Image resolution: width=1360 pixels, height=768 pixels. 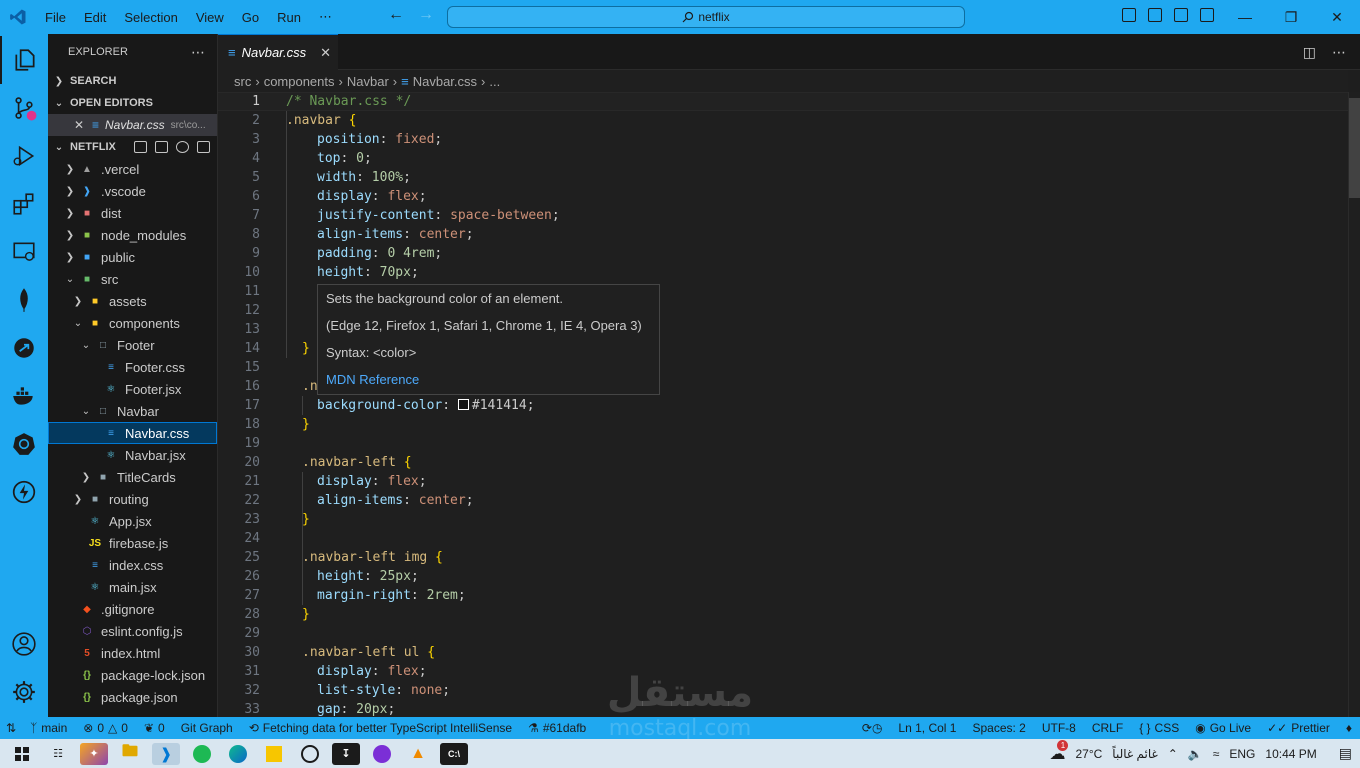 What do you see at coordinates (132, 191) in the screenshot?
I see `tree-item: ❯ ❱ .vscode` at bounding box center [132, 191].